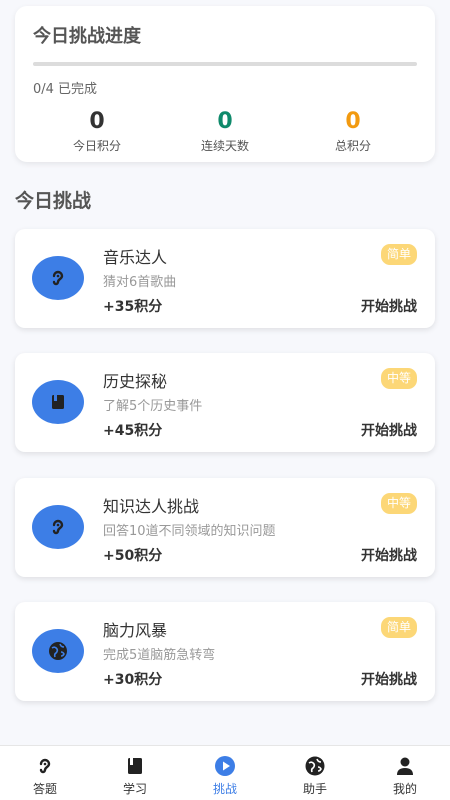 This screenshot has height=800, width=450. Describe the element at coordinates (65, 89) in the screenshot. I see `progress-completed-text: 0/4 已完成` at that location.